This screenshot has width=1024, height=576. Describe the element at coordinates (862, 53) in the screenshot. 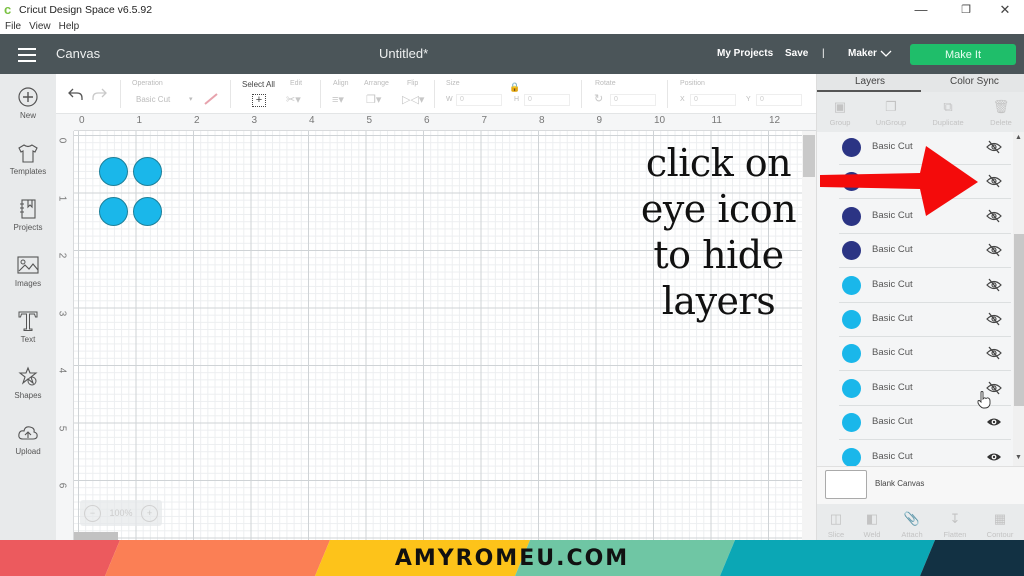

I see `machine-selector: Maker` at that location.